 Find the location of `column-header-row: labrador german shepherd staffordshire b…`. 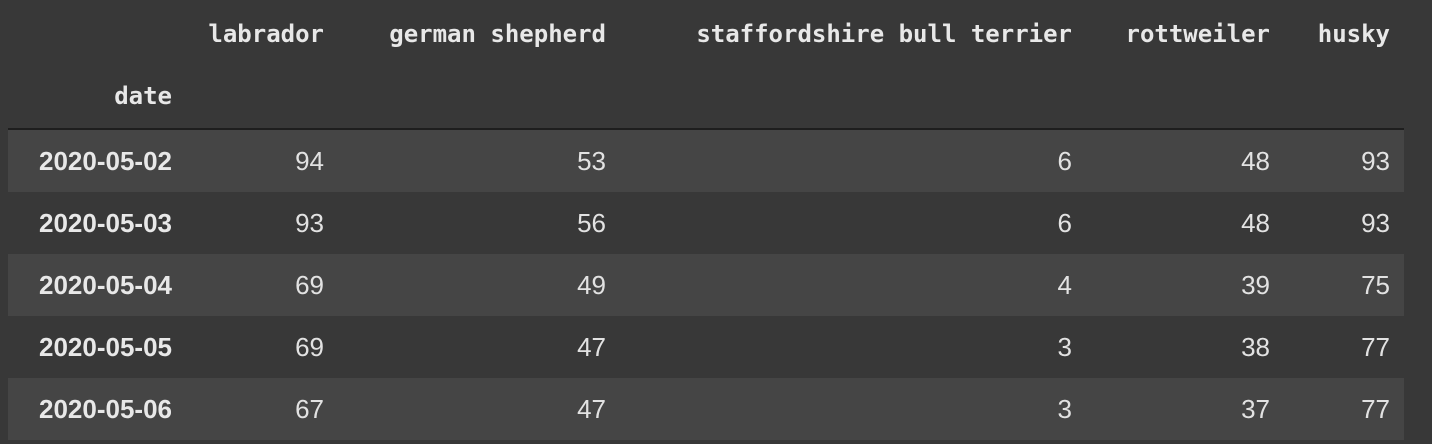

column-header-row: labrador german shepherd staffordshire b… is located at coordinates (706, 34).